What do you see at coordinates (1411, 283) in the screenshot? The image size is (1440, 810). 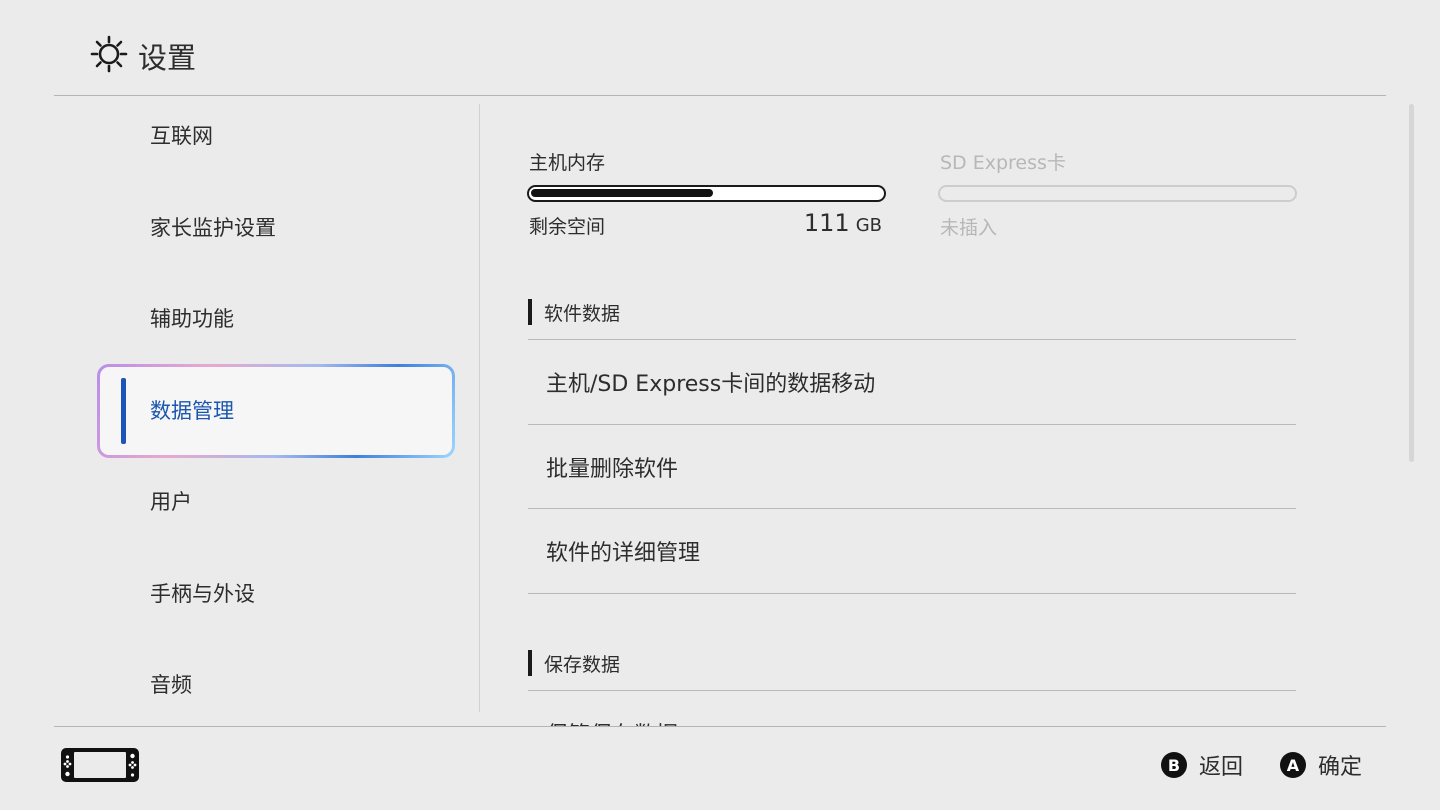 I see `scrollbar` at bounding box center [1411, 283].